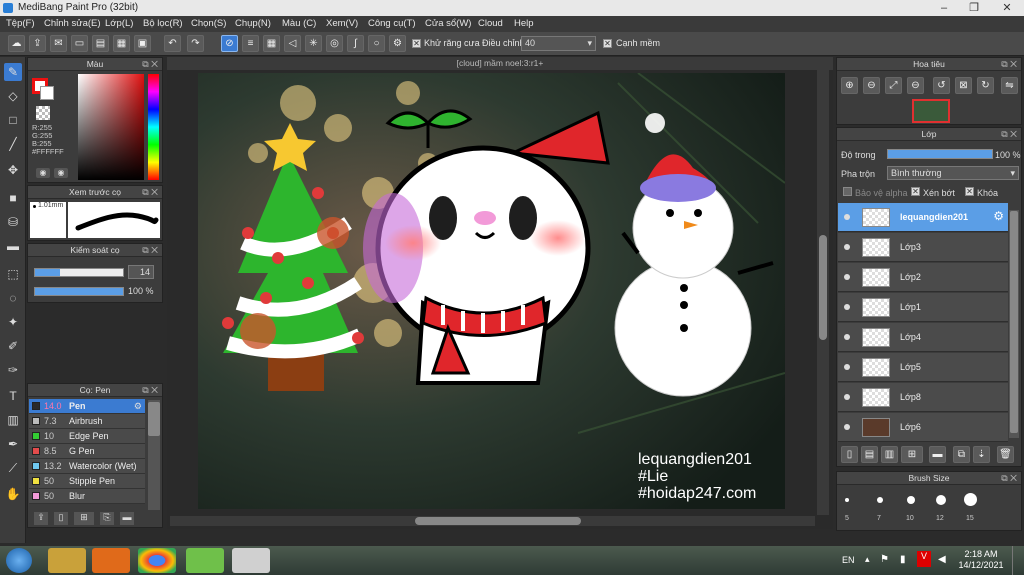 The height and width of the screenshot is (575, 1024). What do you see at coordinates (208, 24) in the screenshot?
I see `menu-select: Chọn(S)` at bounding box center [208, 24].